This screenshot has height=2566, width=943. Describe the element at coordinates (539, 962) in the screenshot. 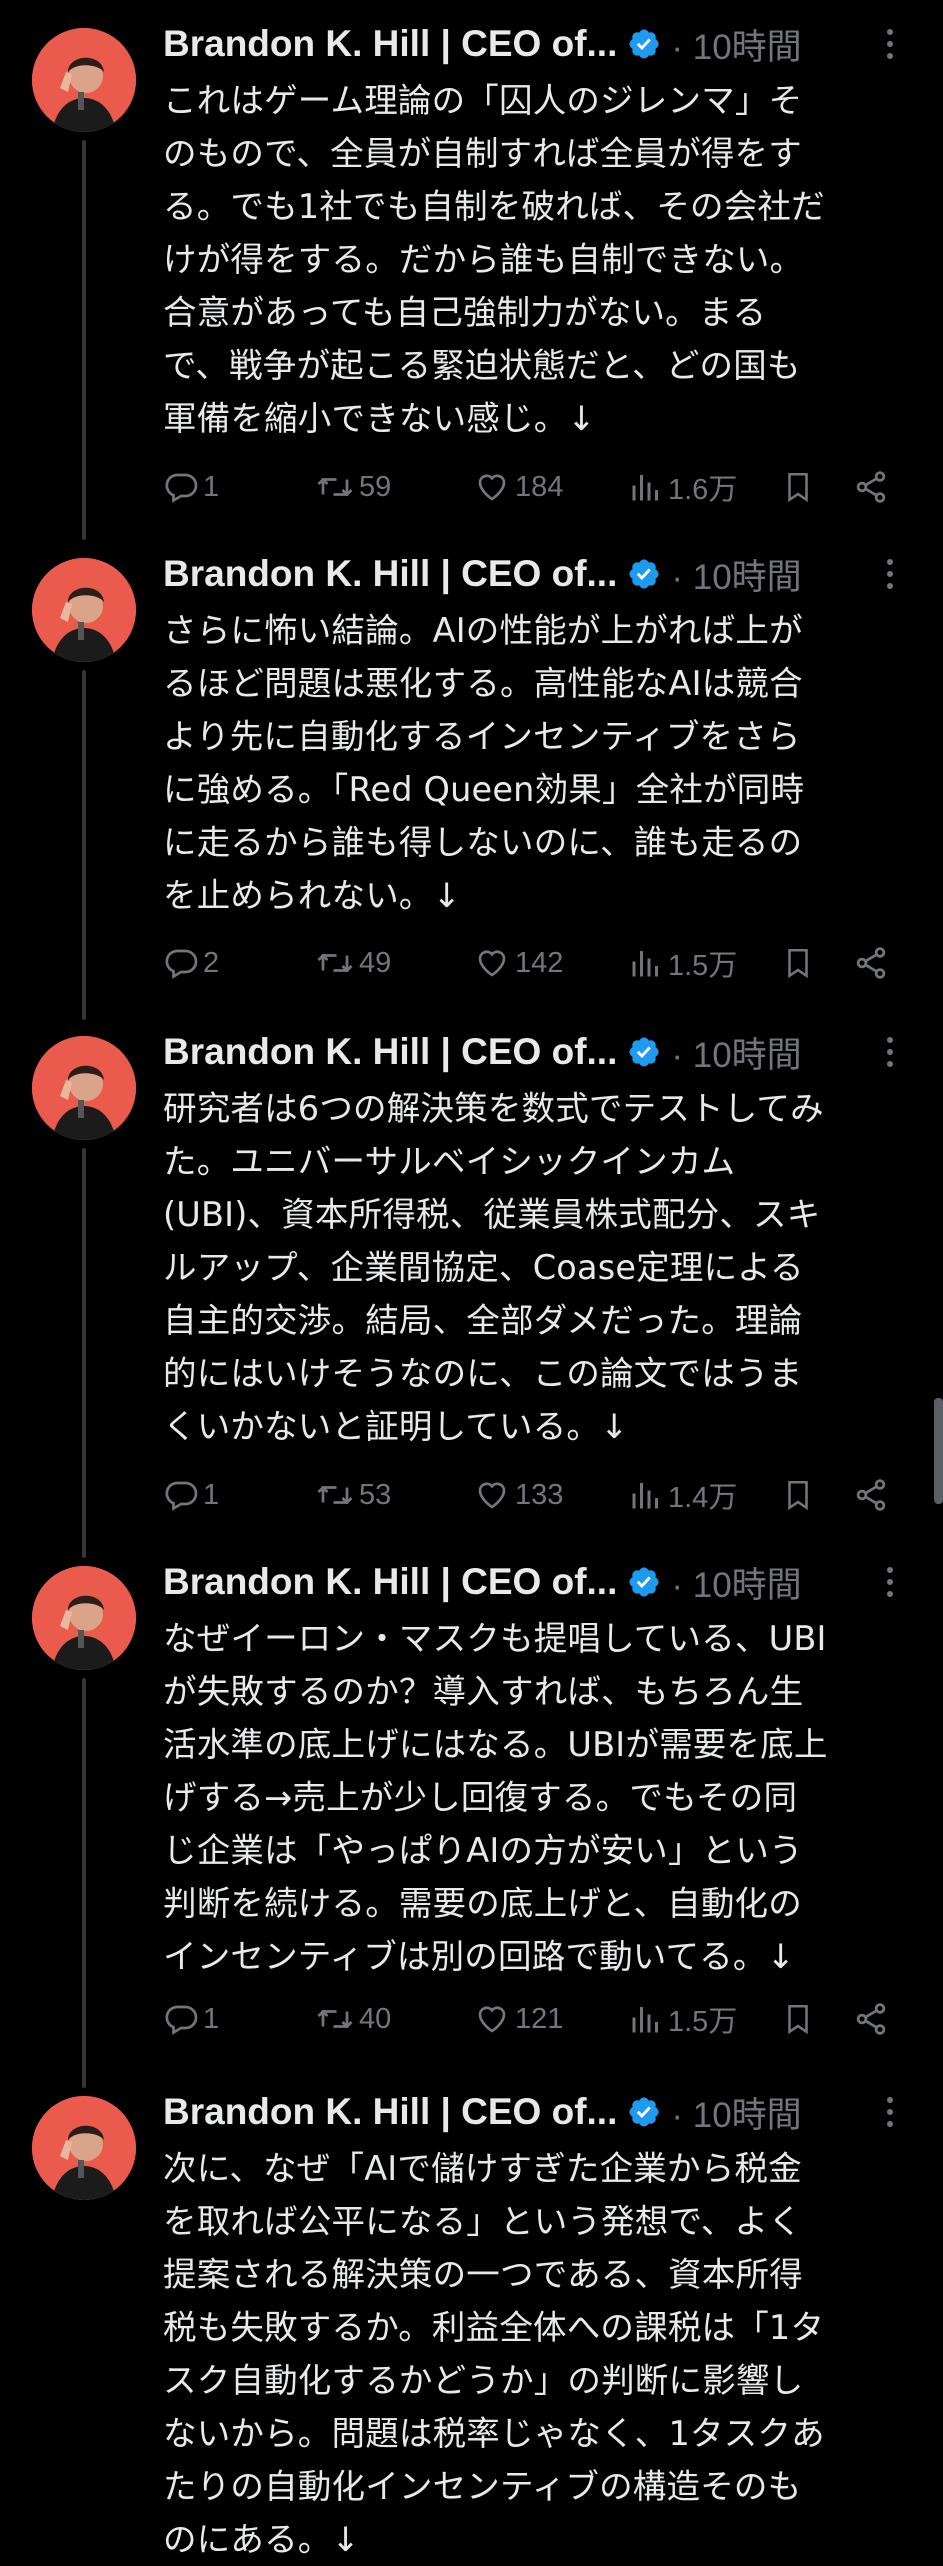

I see `like-count: 142` at that location.